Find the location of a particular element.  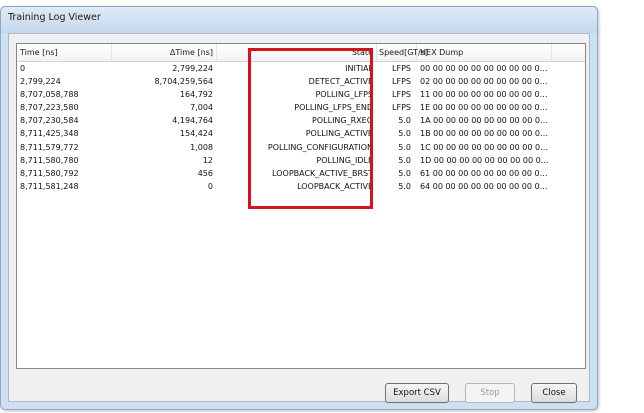

cell-delta-time: 456 is located at coordinates (205, 173).